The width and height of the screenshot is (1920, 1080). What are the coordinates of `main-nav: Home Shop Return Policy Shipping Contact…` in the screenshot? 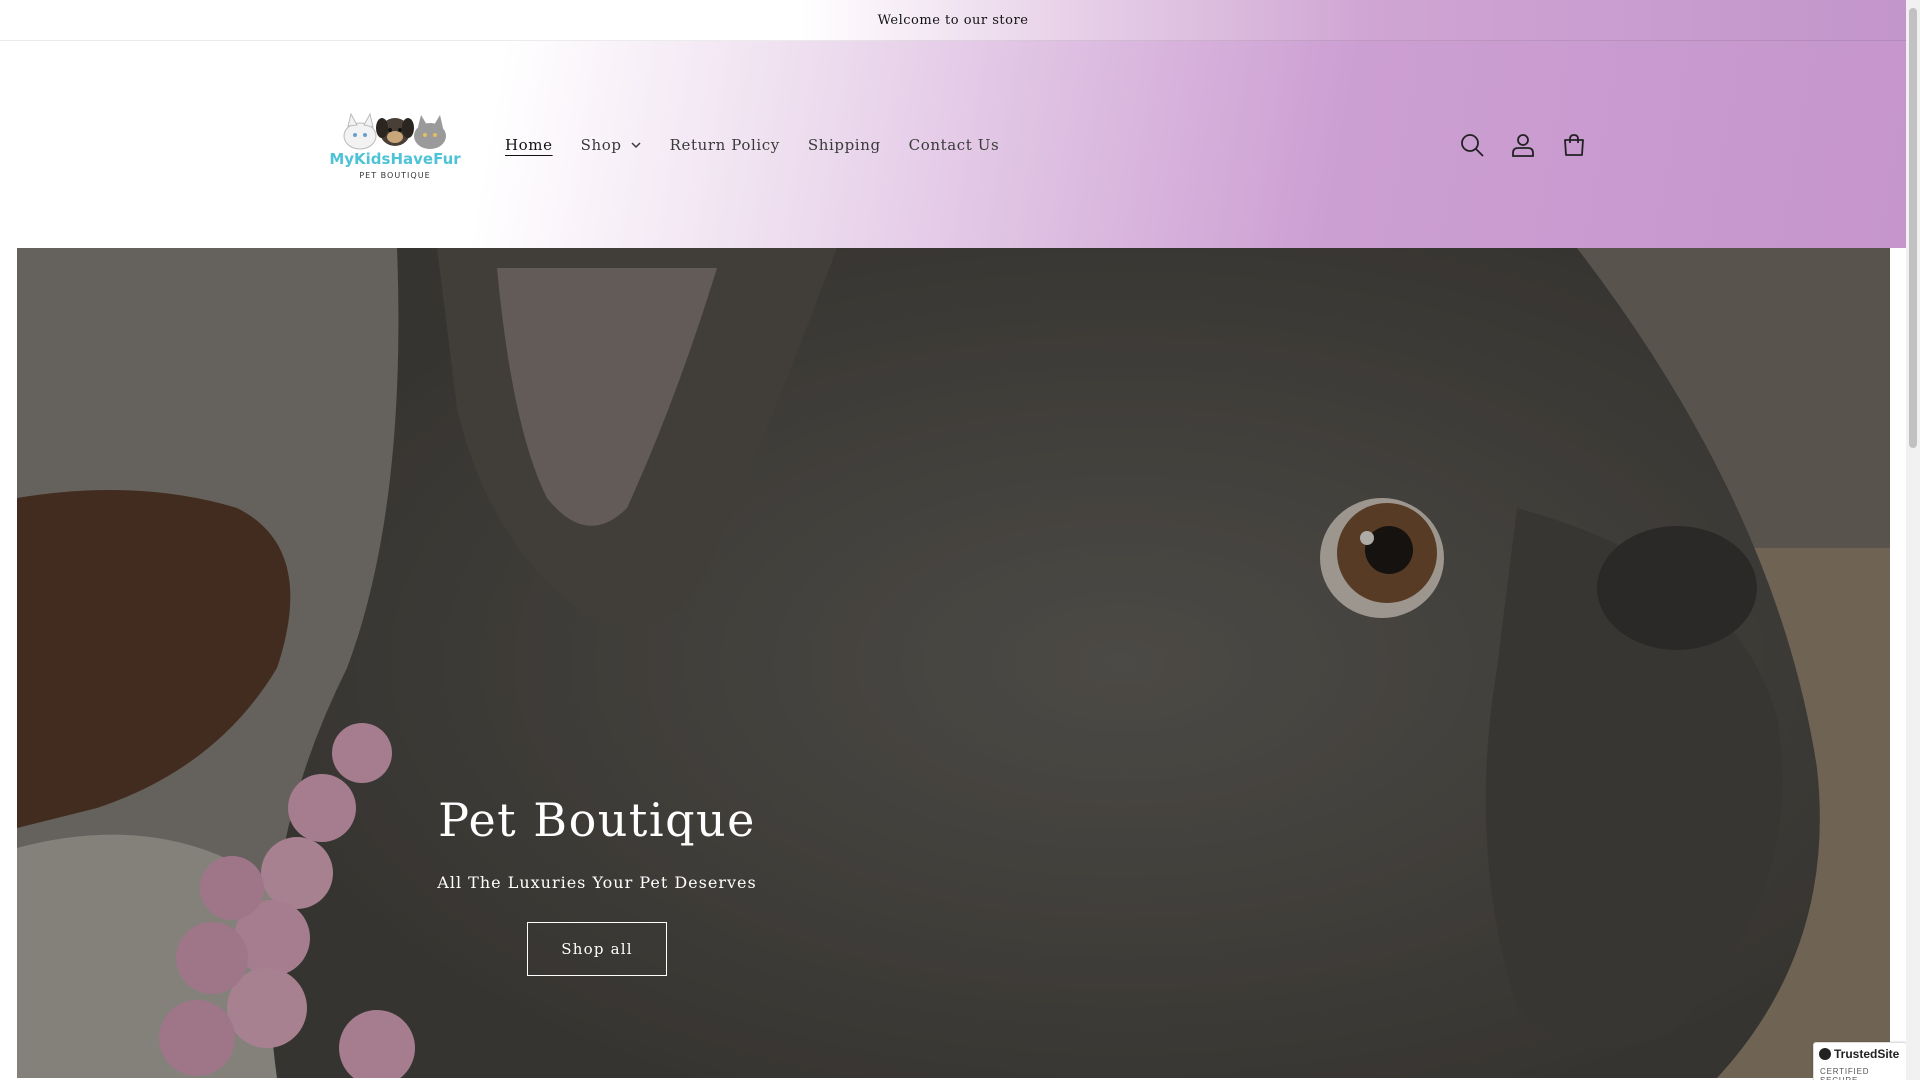 It's located at (766, 144).